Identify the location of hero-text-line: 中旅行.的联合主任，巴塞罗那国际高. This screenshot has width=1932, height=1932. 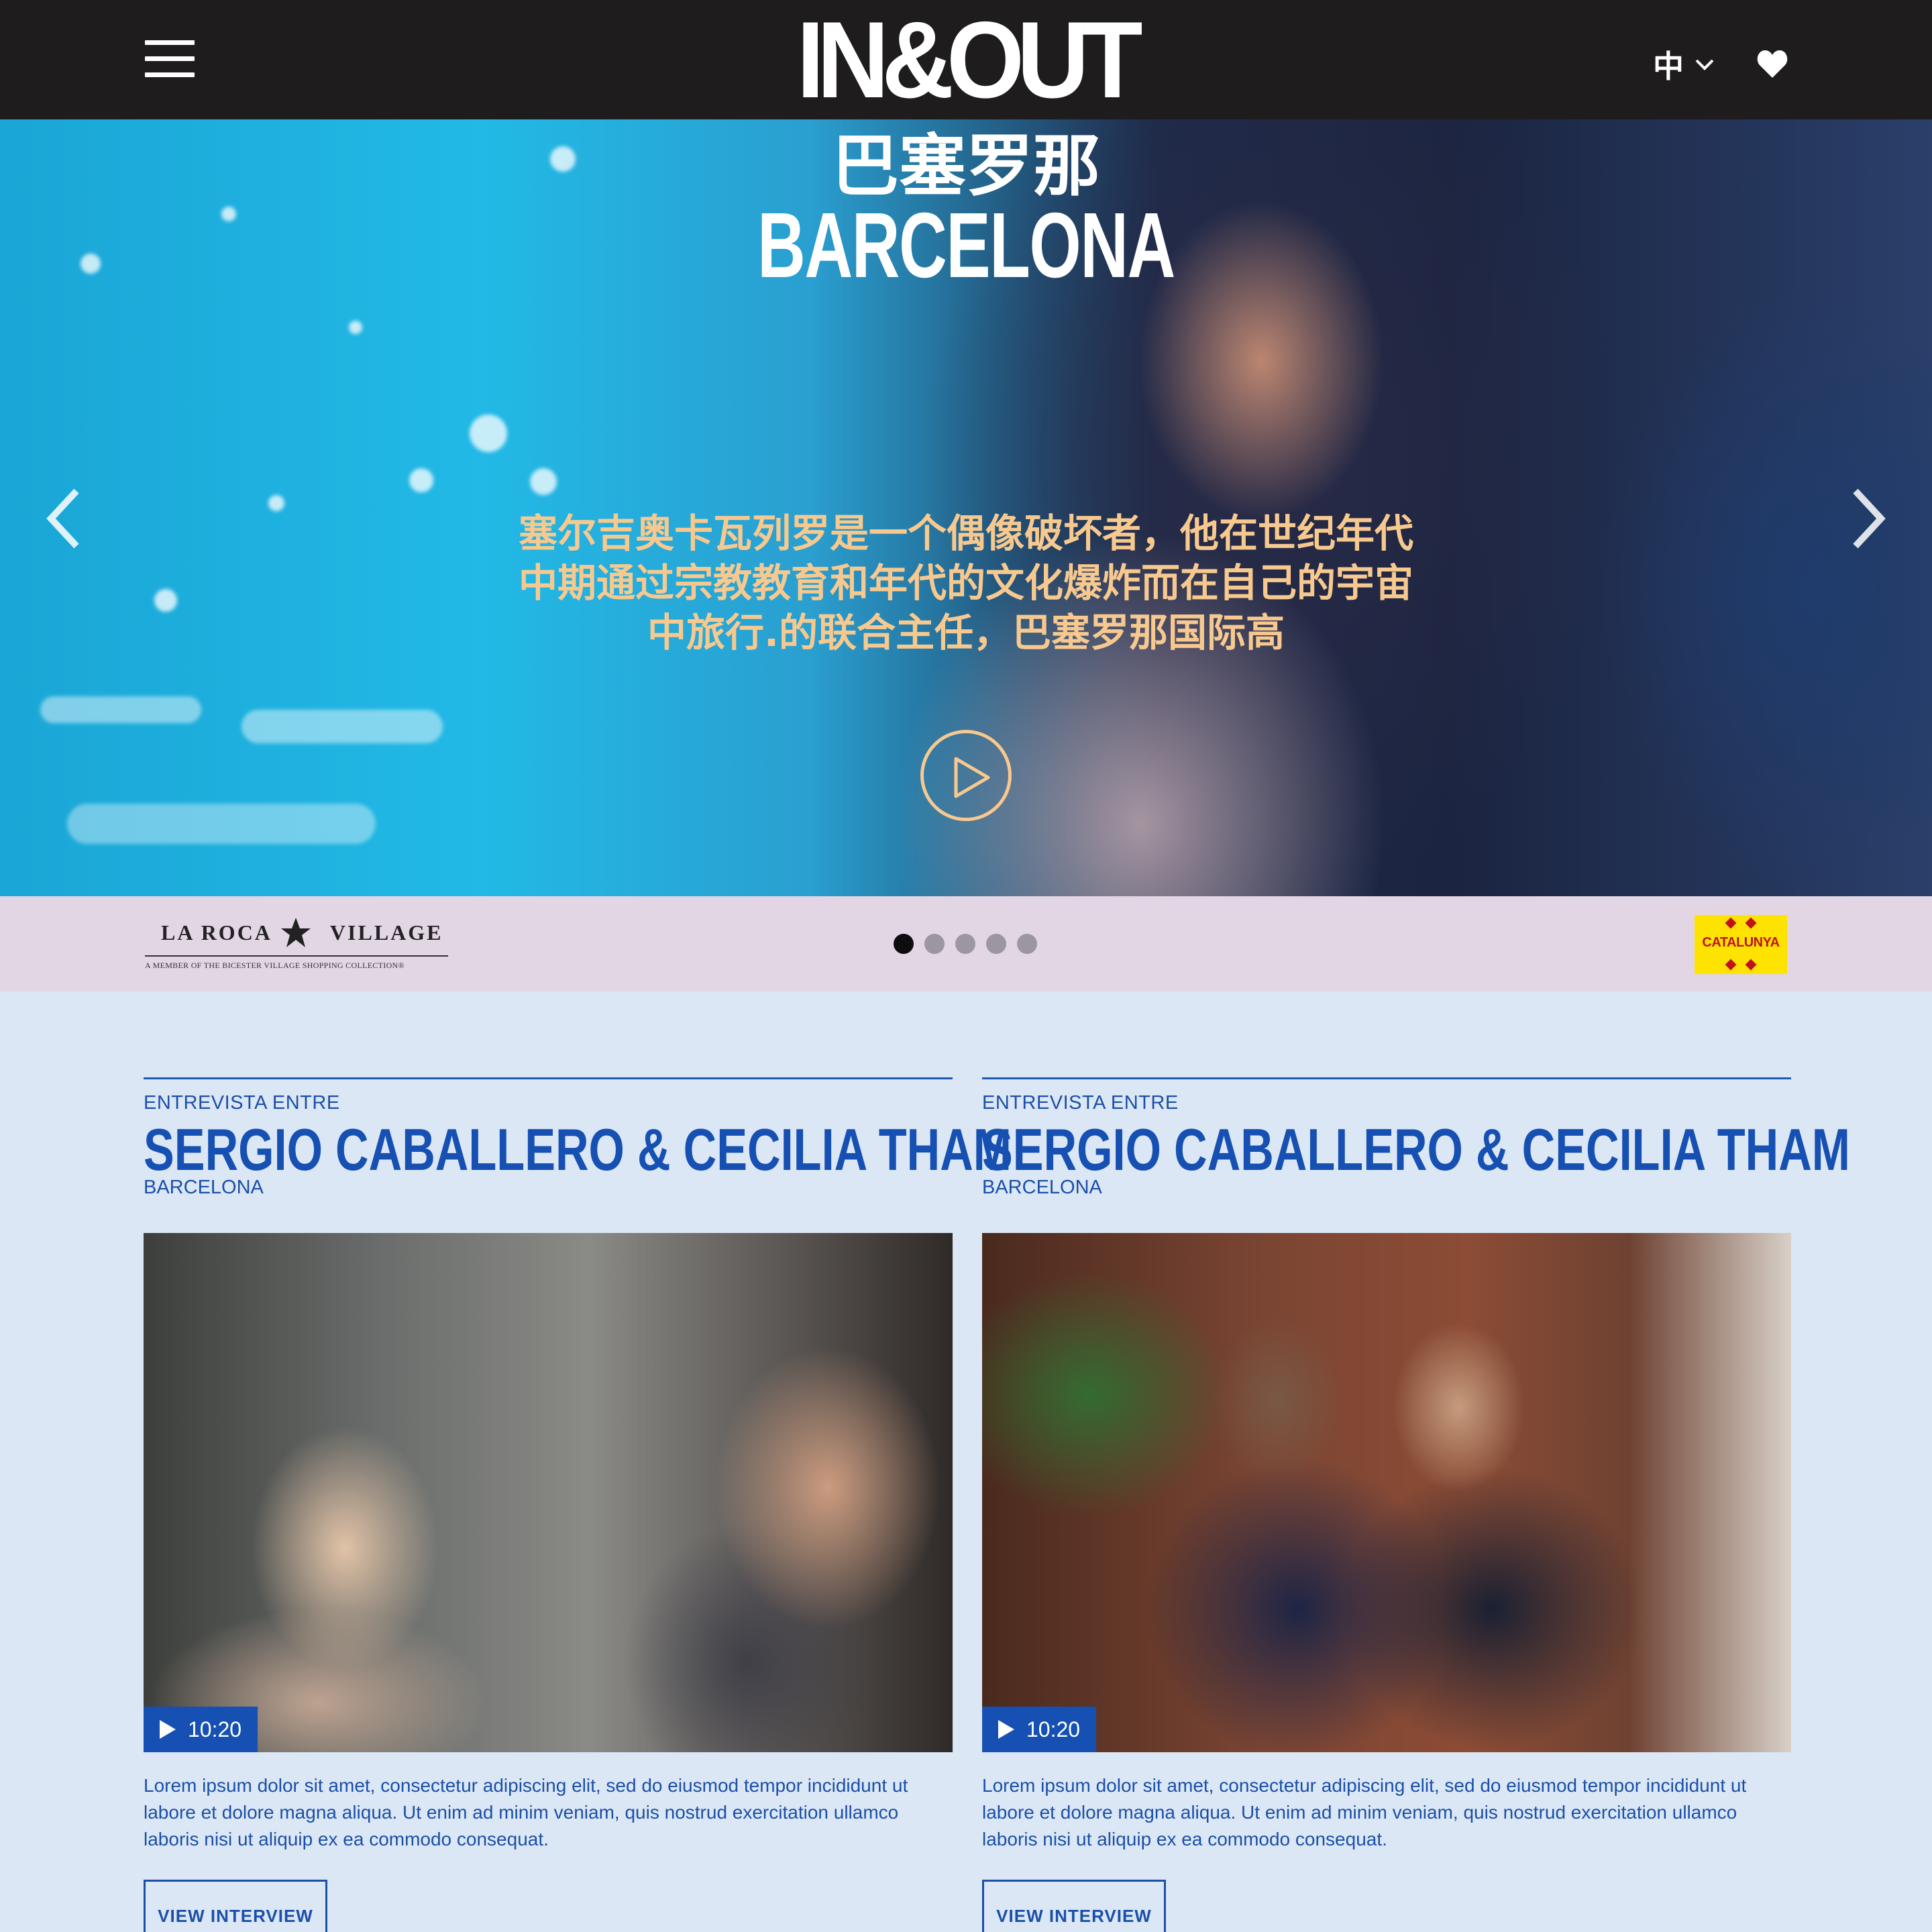
(966, 632).